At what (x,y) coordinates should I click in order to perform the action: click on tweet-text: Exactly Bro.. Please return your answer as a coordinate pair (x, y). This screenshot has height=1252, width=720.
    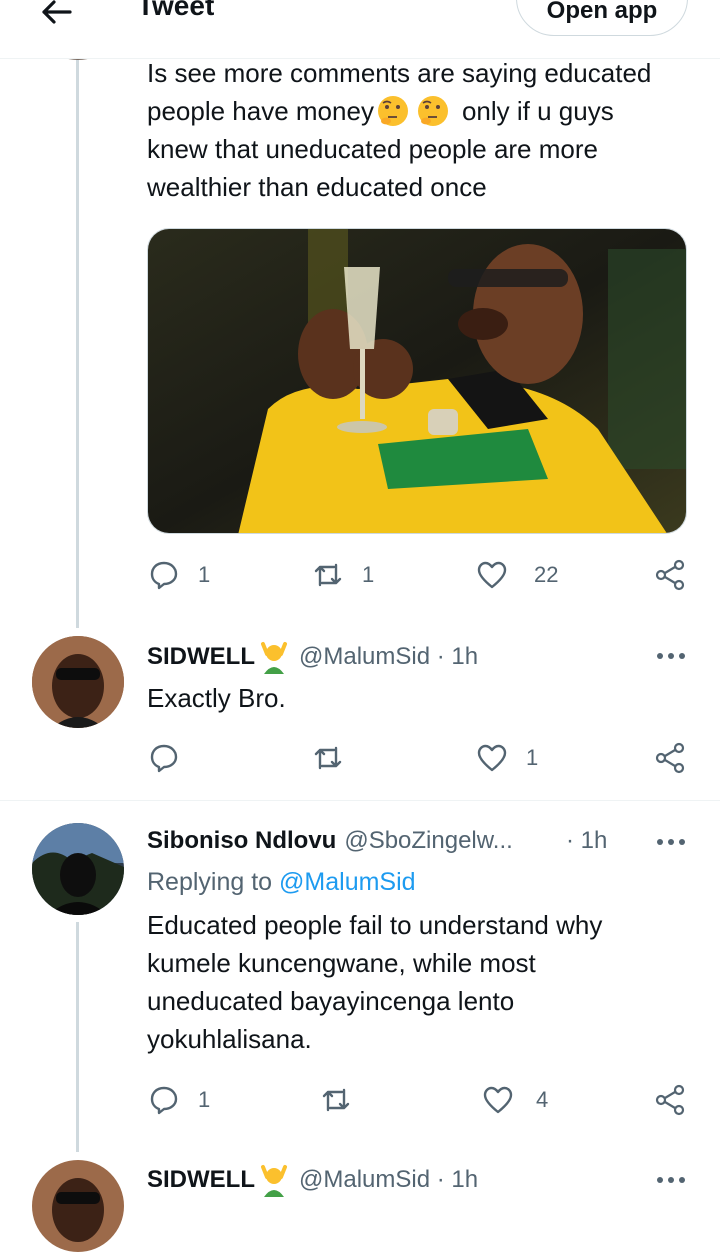
    Looking at the image, I should click on (216, 698).